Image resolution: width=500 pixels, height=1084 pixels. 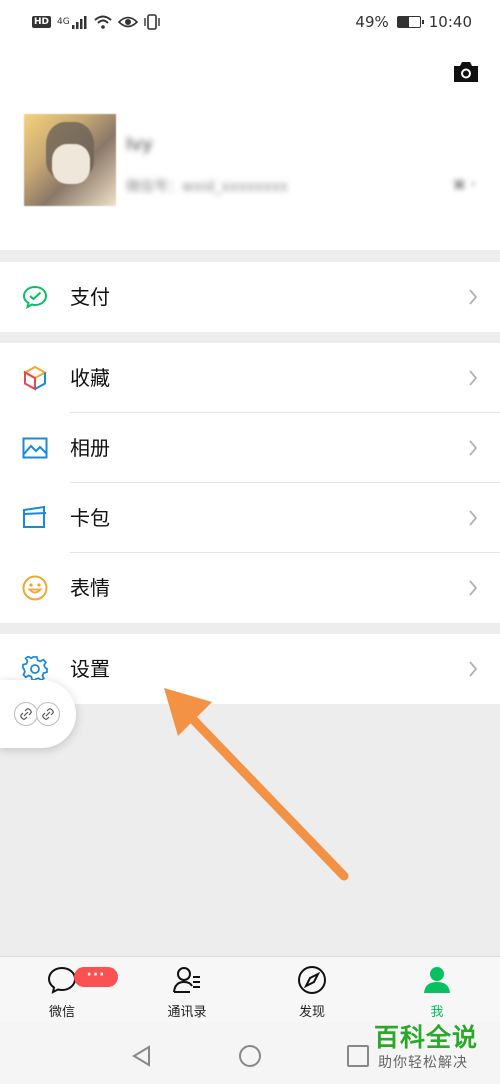 I want to click on clock: 10:40, so click(x=450, y=22).